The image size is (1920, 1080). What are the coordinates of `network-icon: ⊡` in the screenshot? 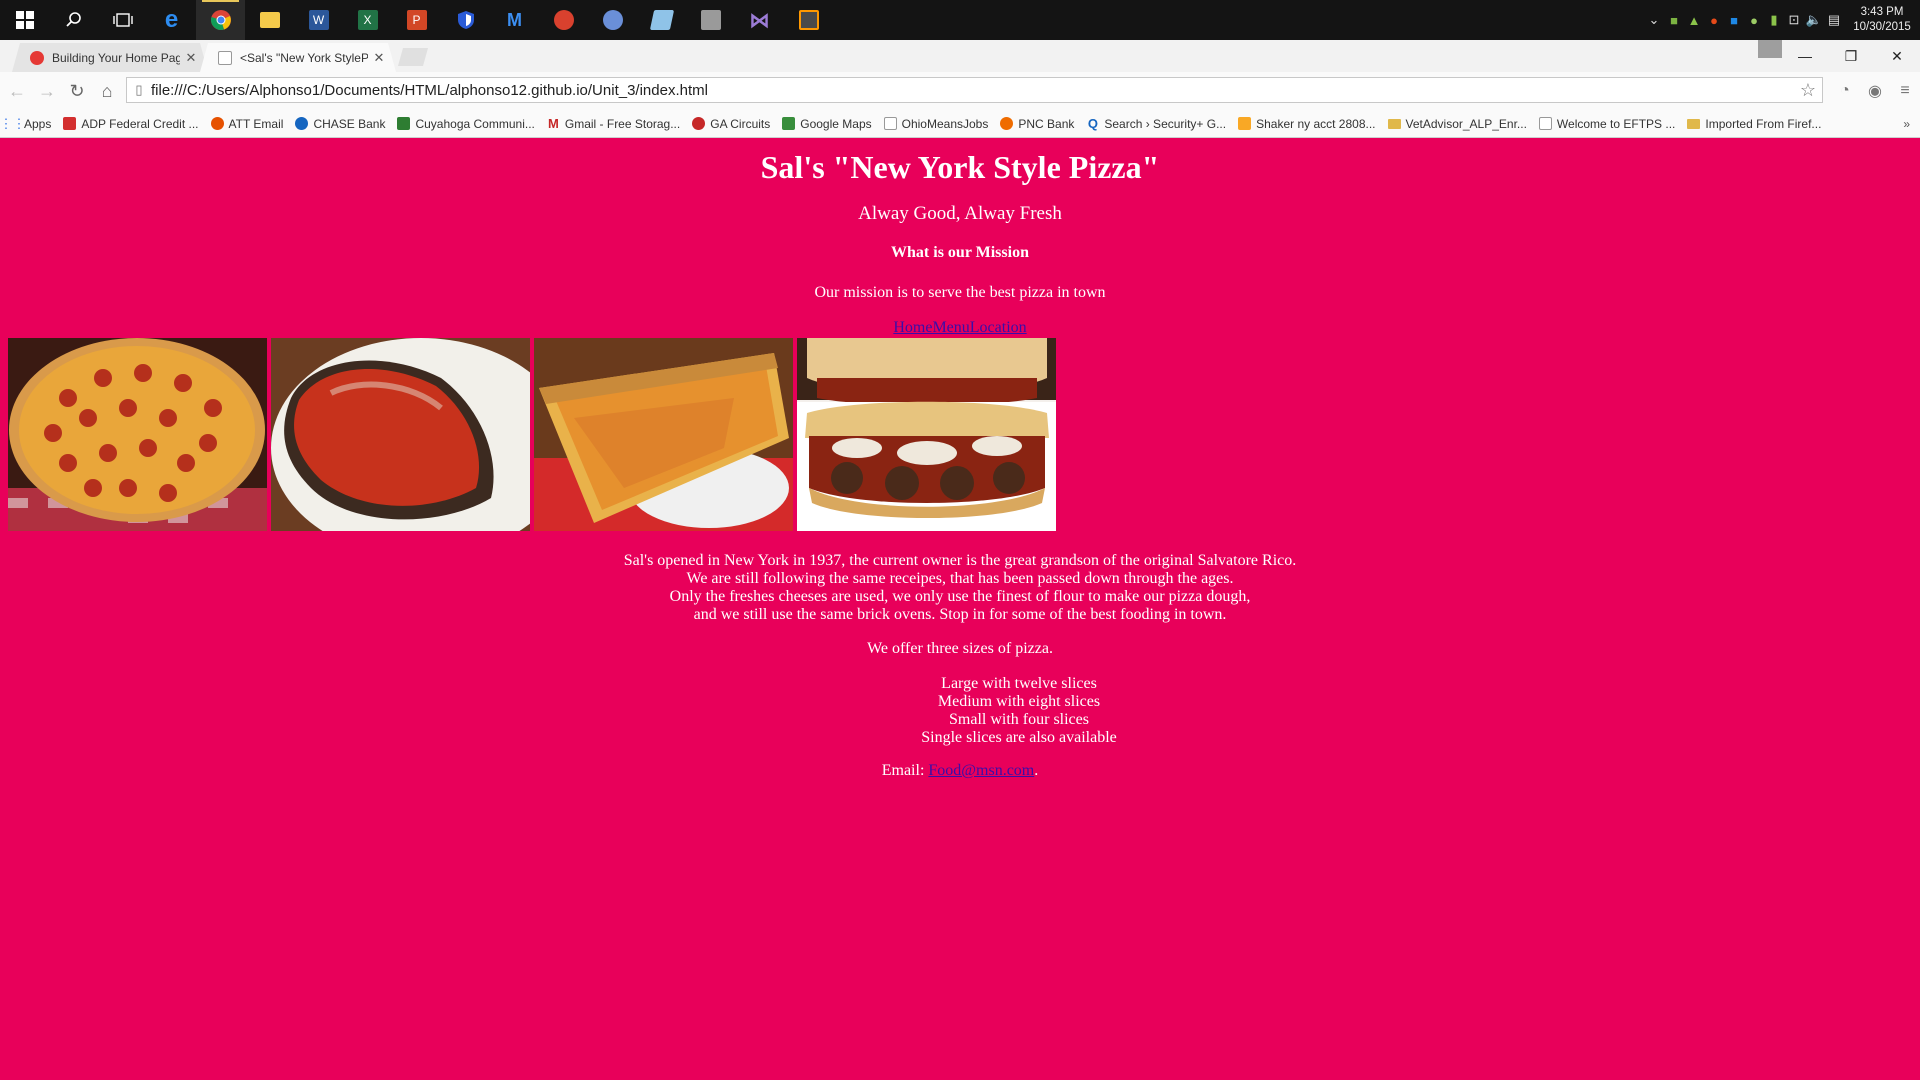 It's located at (1794, 20).